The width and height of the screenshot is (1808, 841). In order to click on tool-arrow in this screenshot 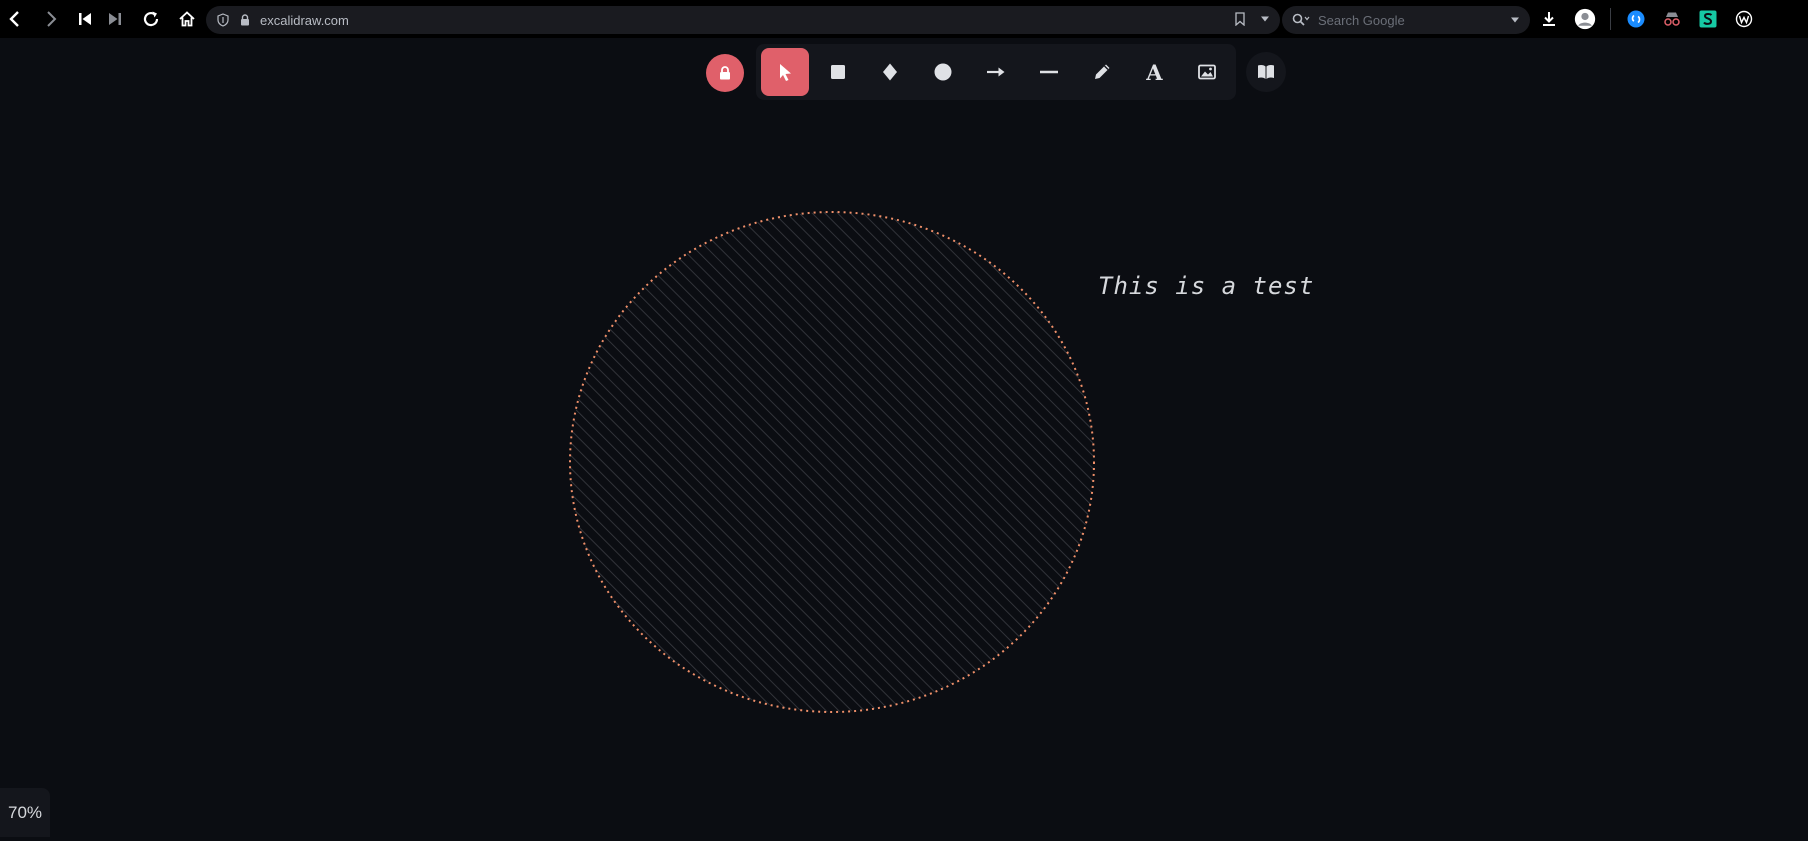, I will do `click(996, 72)`.